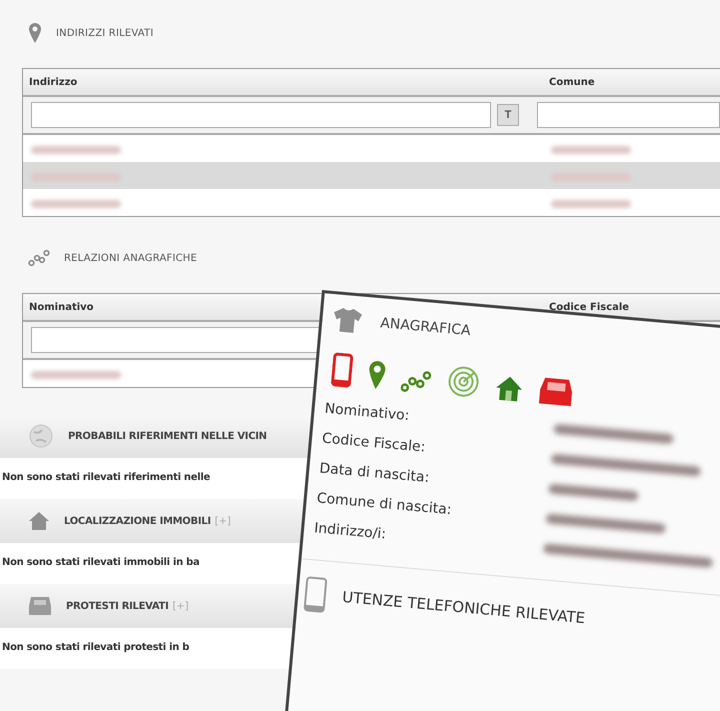  I want to click on column-header: Comune, so click(572, 82).